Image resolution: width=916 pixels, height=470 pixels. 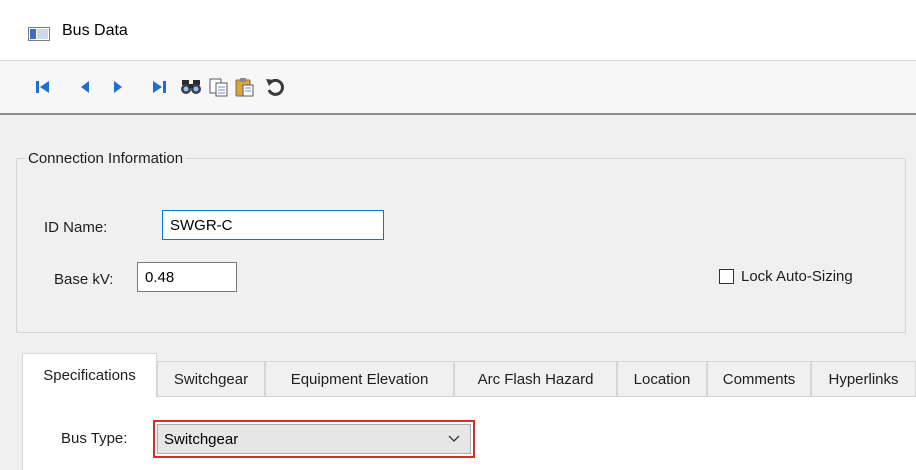 I want to click on lock-auto-sizing-checkbox, so click(x=726, y=276).